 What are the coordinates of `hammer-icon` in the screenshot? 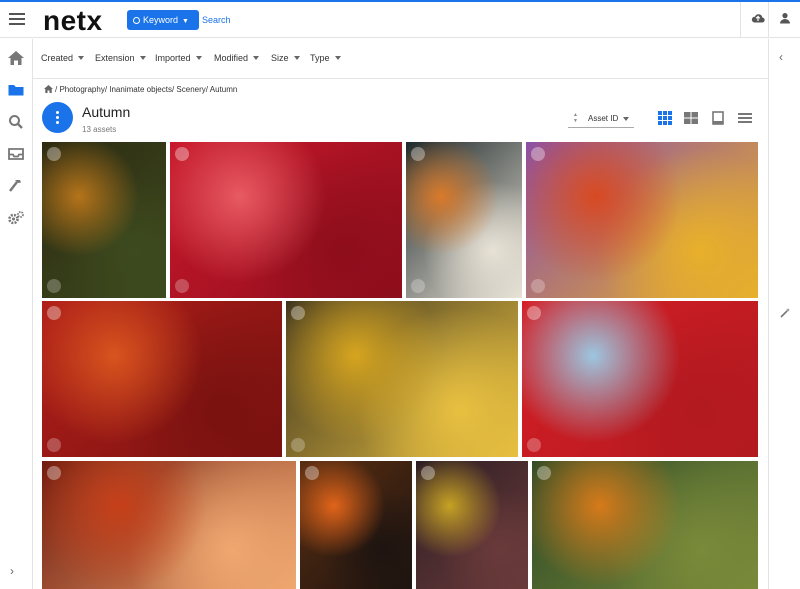 It's located at (16, 187).